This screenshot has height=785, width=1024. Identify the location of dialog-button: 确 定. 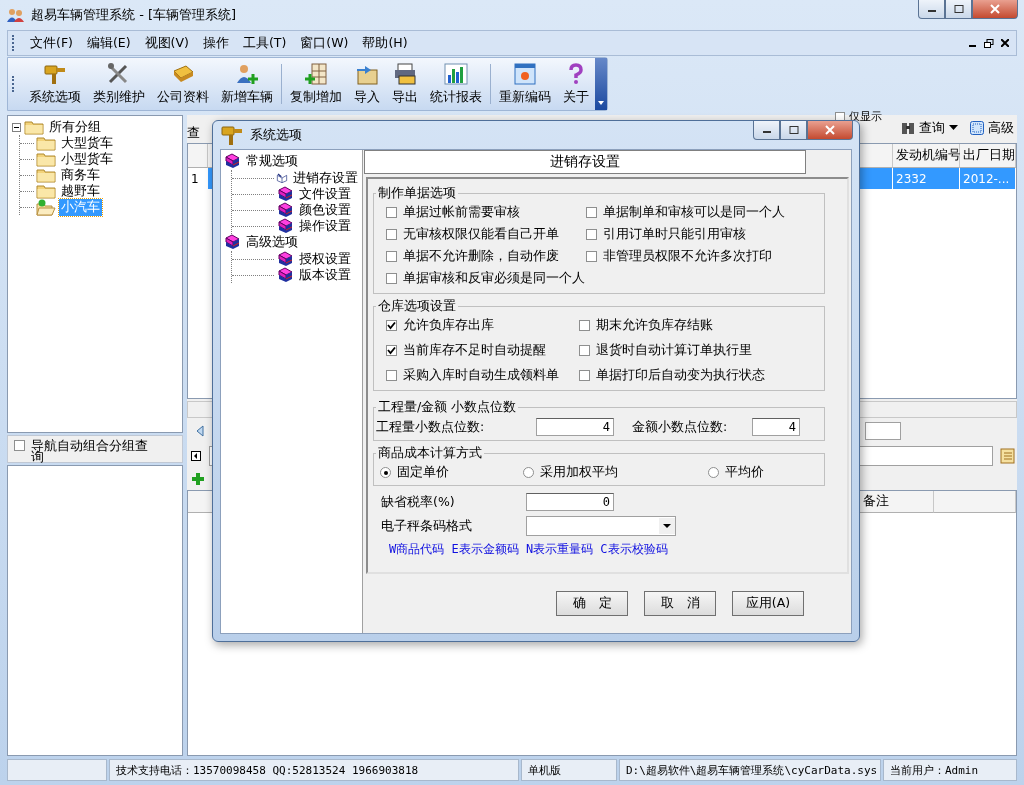
(592, 603).